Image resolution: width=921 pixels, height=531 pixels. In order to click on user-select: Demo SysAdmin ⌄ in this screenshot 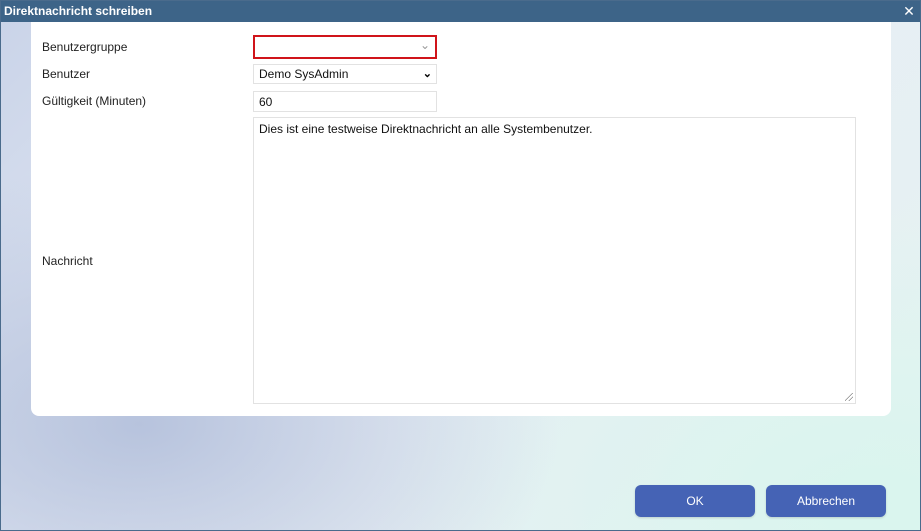, I will do `click(345, 74)`.